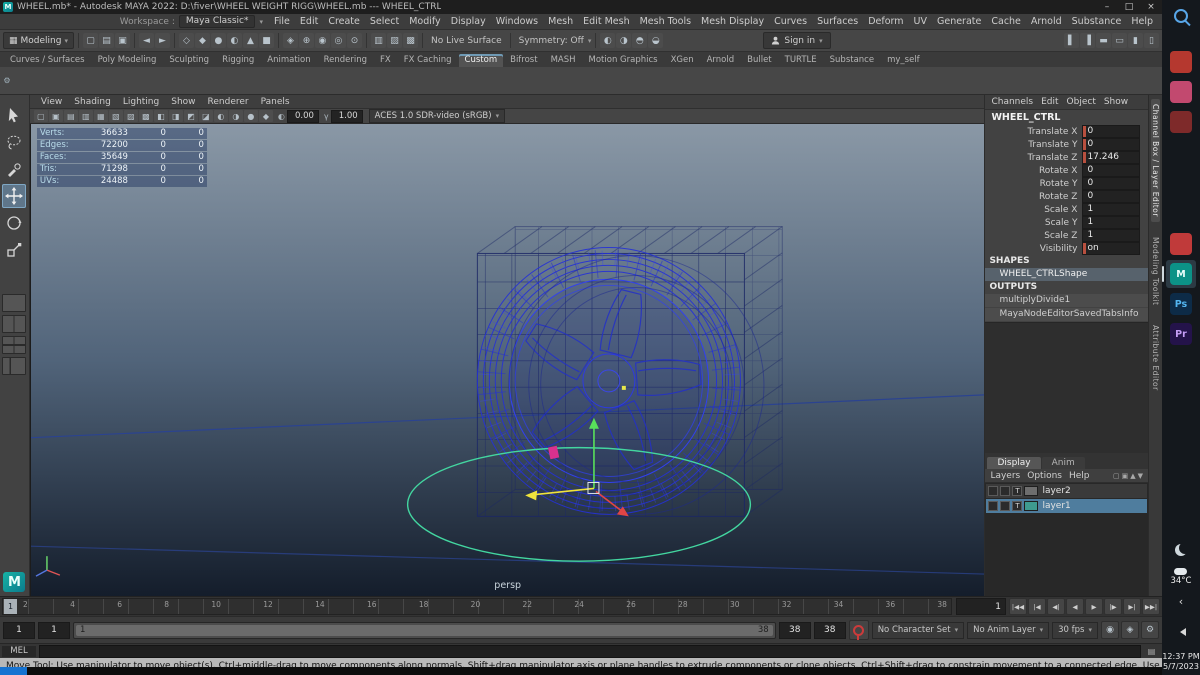 This screenshot has width=1200, height=675. What do you see at coordinates (14, 223) in the screenshot?
I see `rotate-tool-button` at bounding box center [14, 223].